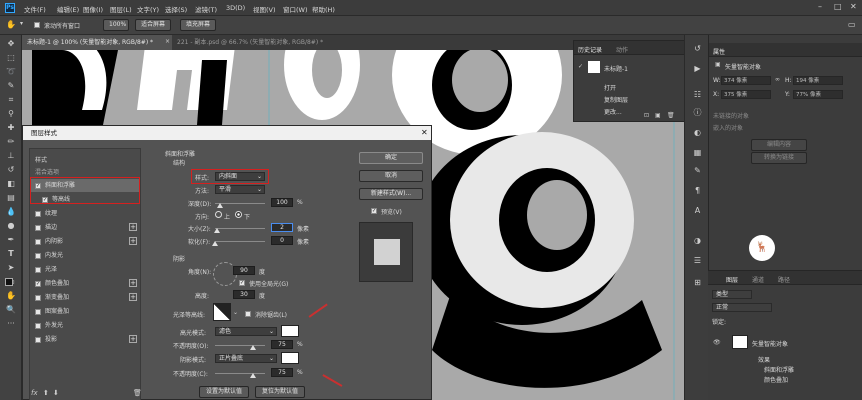  What do you see at coordinates (391, 176) in the screenshot?
I see `cancel-button: 取消` at bounding box center [391, 176].